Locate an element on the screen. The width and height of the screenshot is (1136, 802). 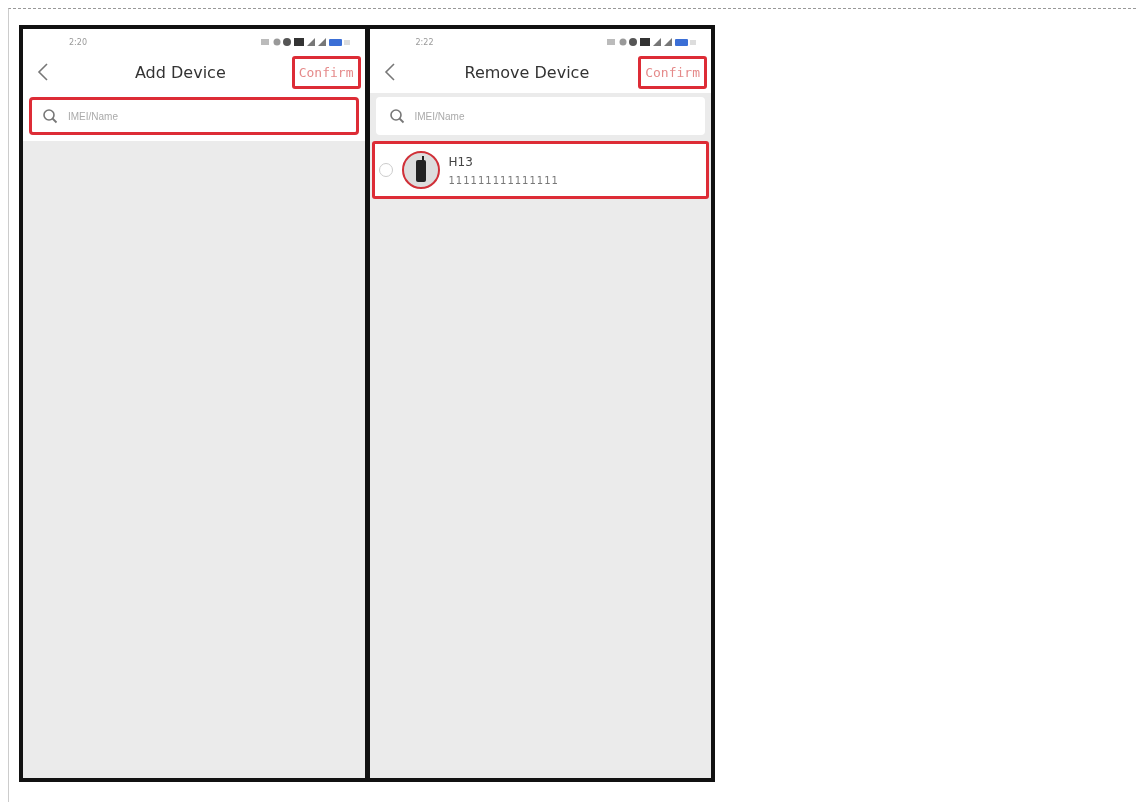
screen-title: Remove Device is located at coordinates (527, 72).